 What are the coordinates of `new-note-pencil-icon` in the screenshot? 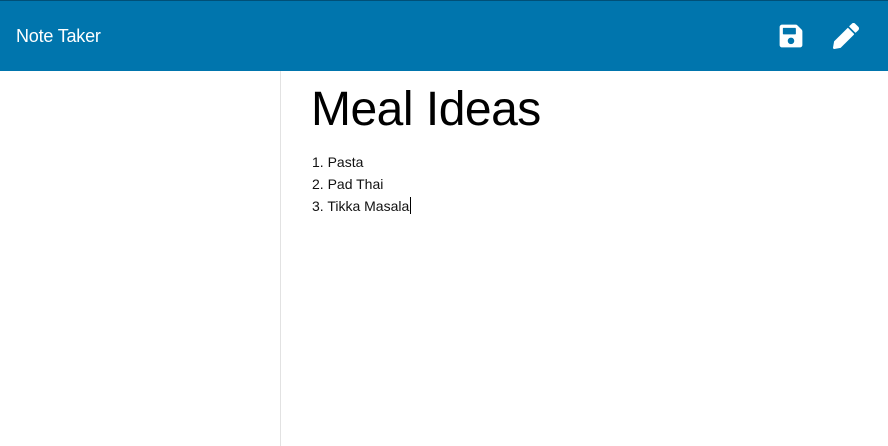 It's located at (846, 36).